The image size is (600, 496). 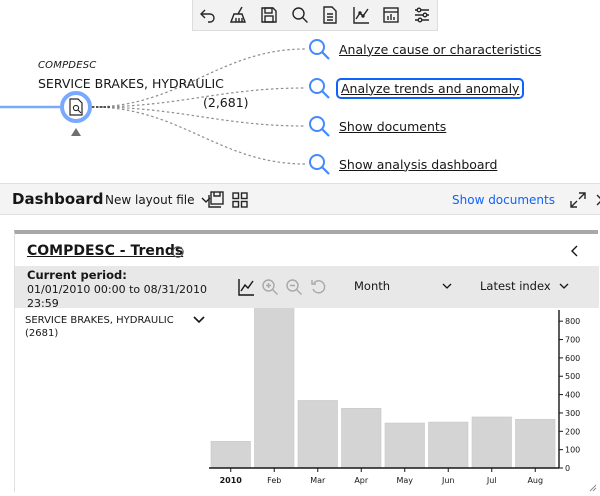 I want to click on zoom-in-button, so click(x=270, y=287).